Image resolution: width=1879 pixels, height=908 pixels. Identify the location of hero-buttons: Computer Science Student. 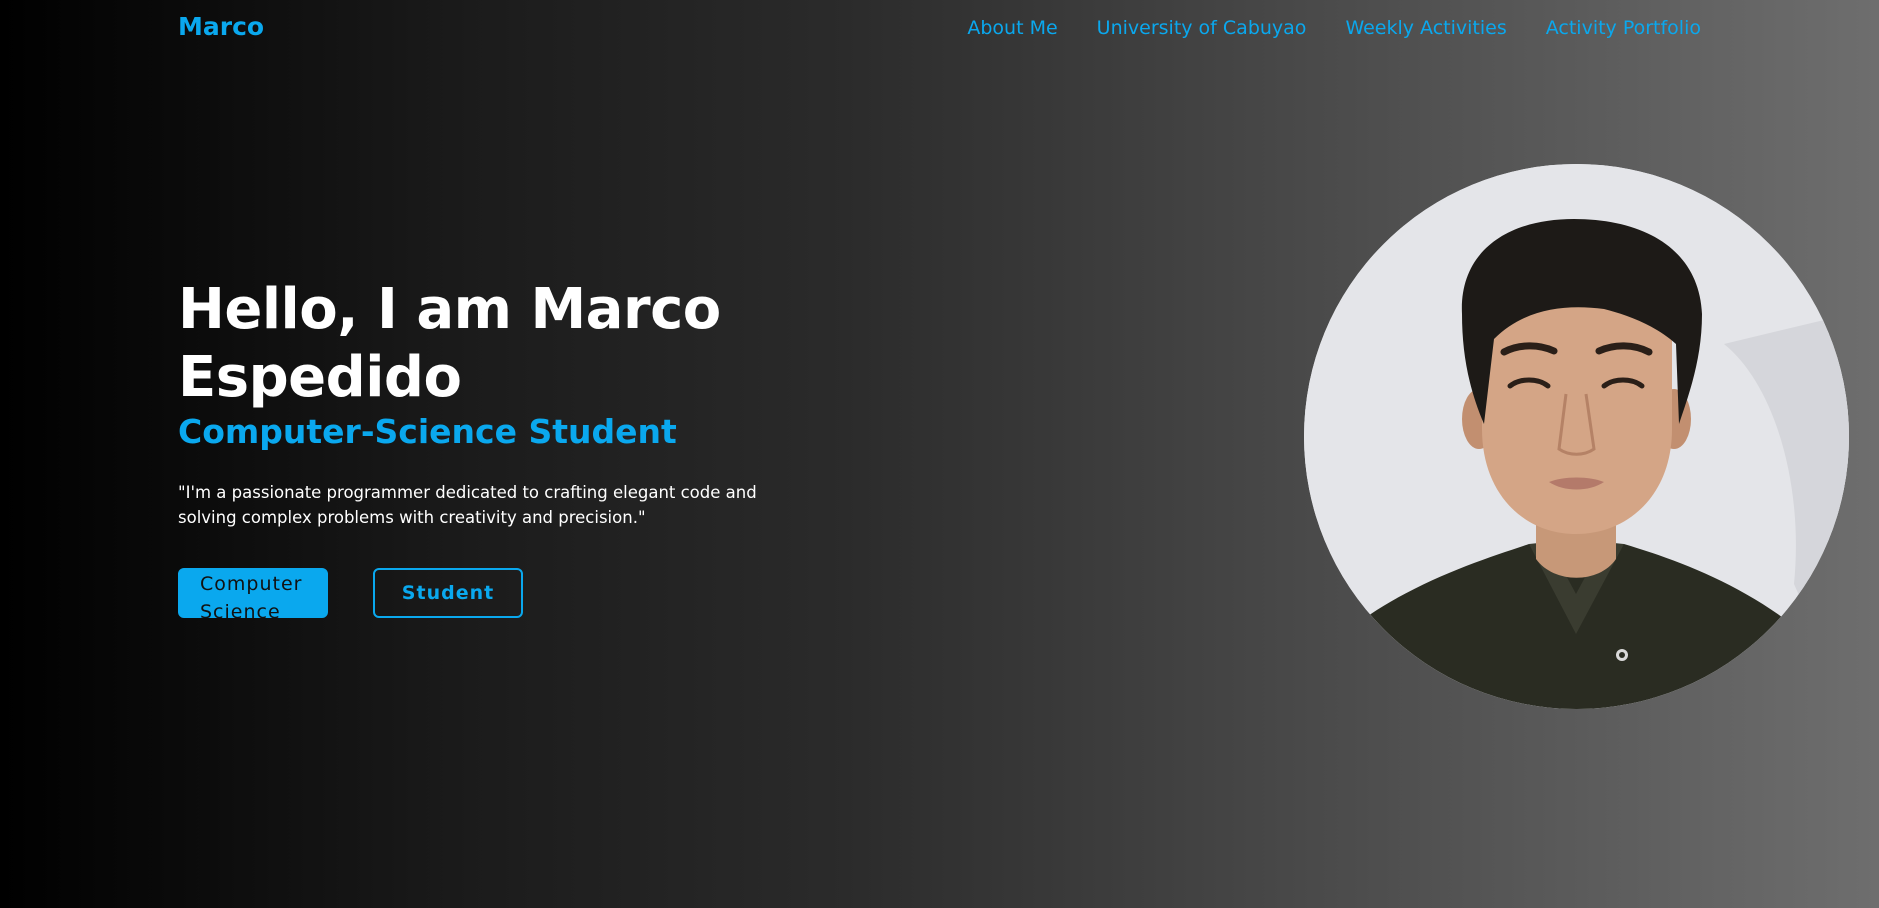
(498, 595).